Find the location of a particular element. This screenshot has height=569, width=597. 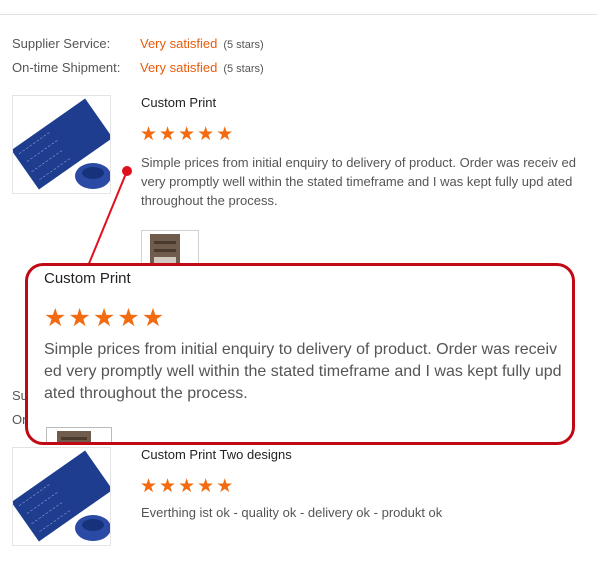

callout-stars: ★ ★ ★ ★ ★ is located at coordinates (104, 318).